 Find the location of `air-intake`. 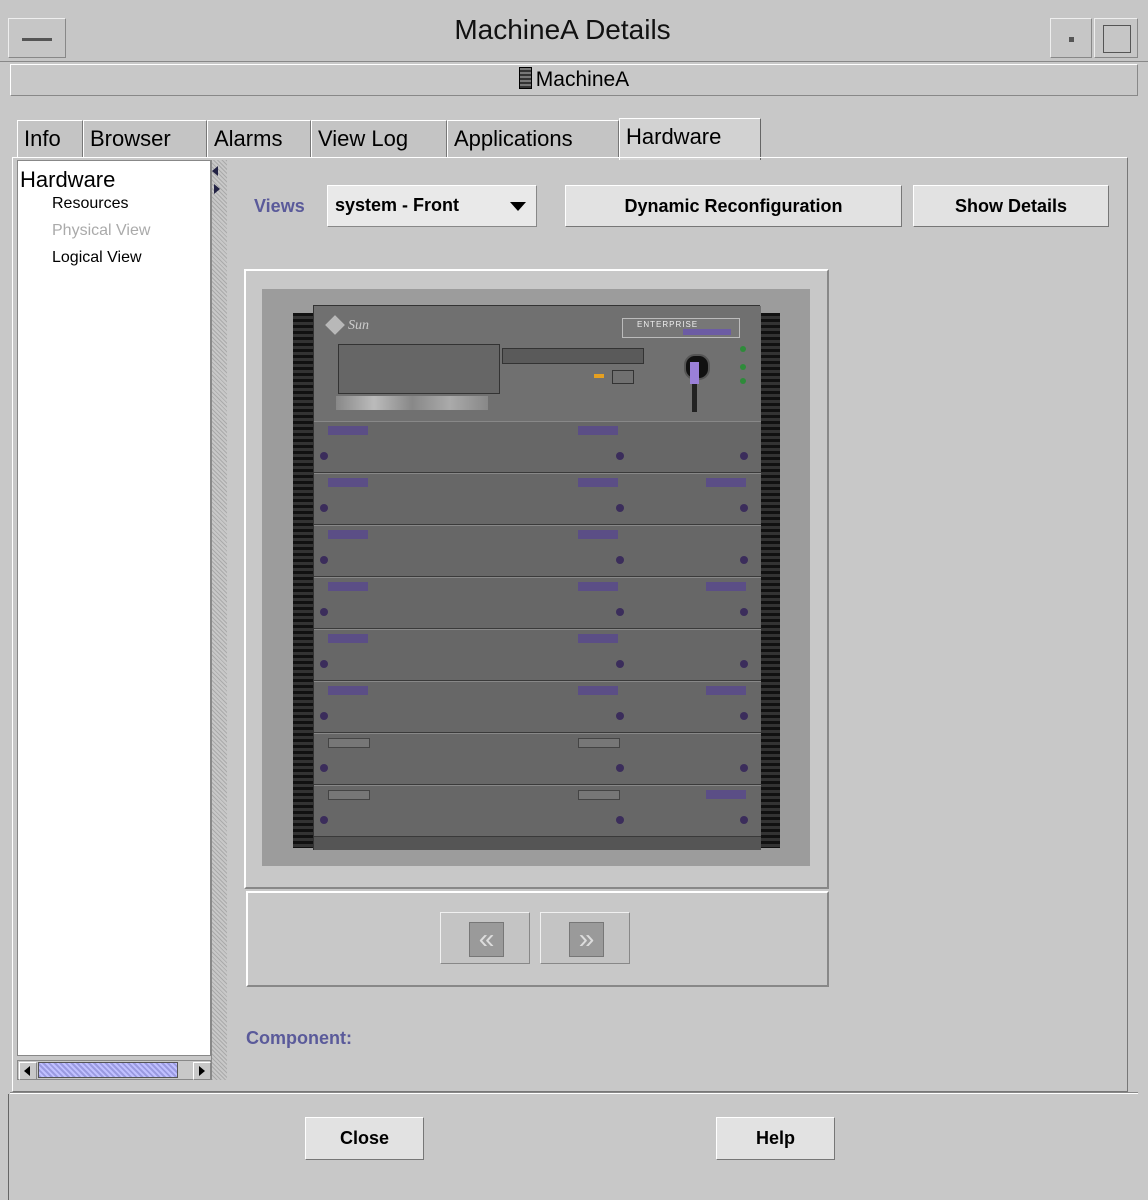

air-intake is located at coordinates (412, 403).